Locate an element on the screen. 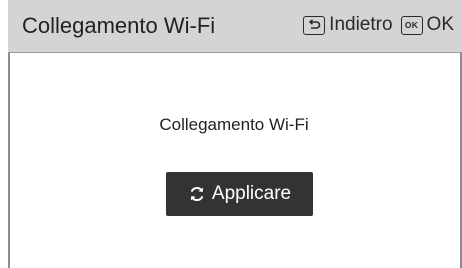 The width and height of the screenshot is (462, 268). apply-button: Applicare is located at coordinates (239, 194).